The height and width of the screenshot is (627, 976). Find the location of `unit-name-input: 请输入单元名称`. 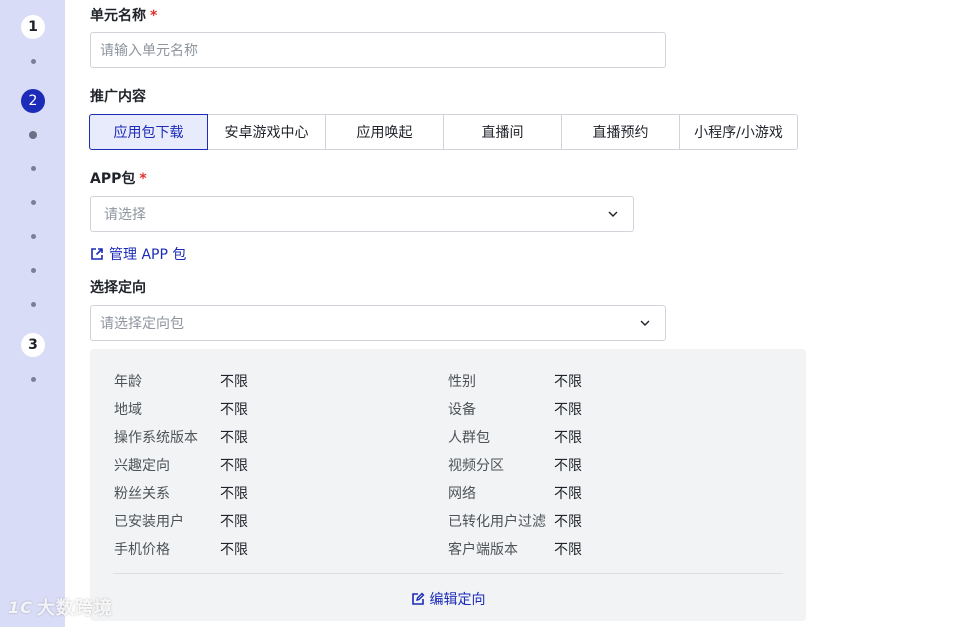

unit-name-input: 请输入单元名称 is located at coordinates (378, 50).